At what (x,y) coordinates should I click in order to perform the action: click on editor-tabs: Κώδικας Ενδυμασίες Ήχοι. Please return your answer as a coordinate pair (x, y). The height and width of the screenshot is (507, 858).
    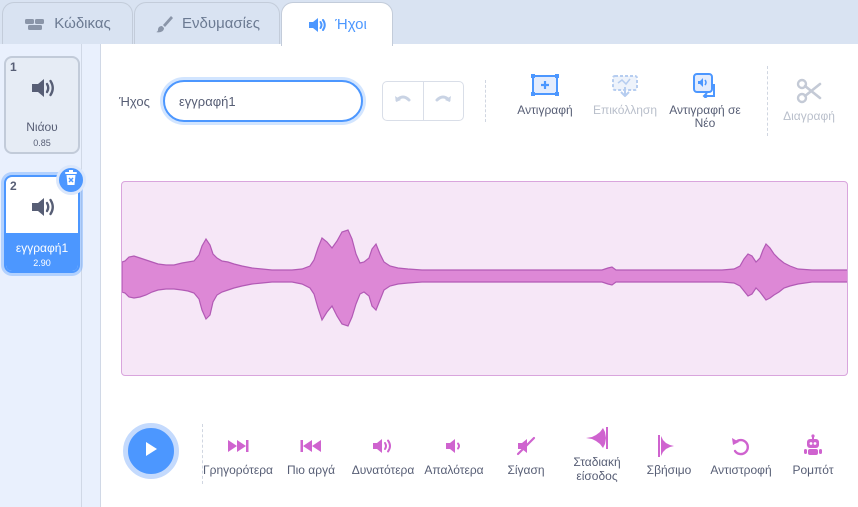
    Looking at the image, I should click on (429, 23).